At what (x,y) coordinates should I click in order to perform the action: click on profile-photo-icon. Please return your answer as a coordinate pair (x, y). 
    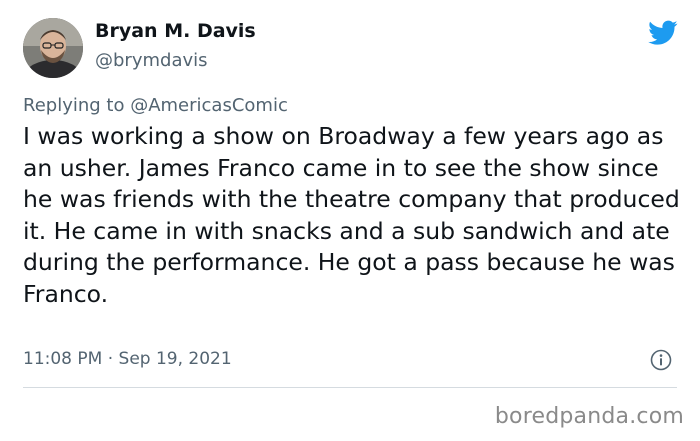
    Looking at the image, I should click on (53, 48).